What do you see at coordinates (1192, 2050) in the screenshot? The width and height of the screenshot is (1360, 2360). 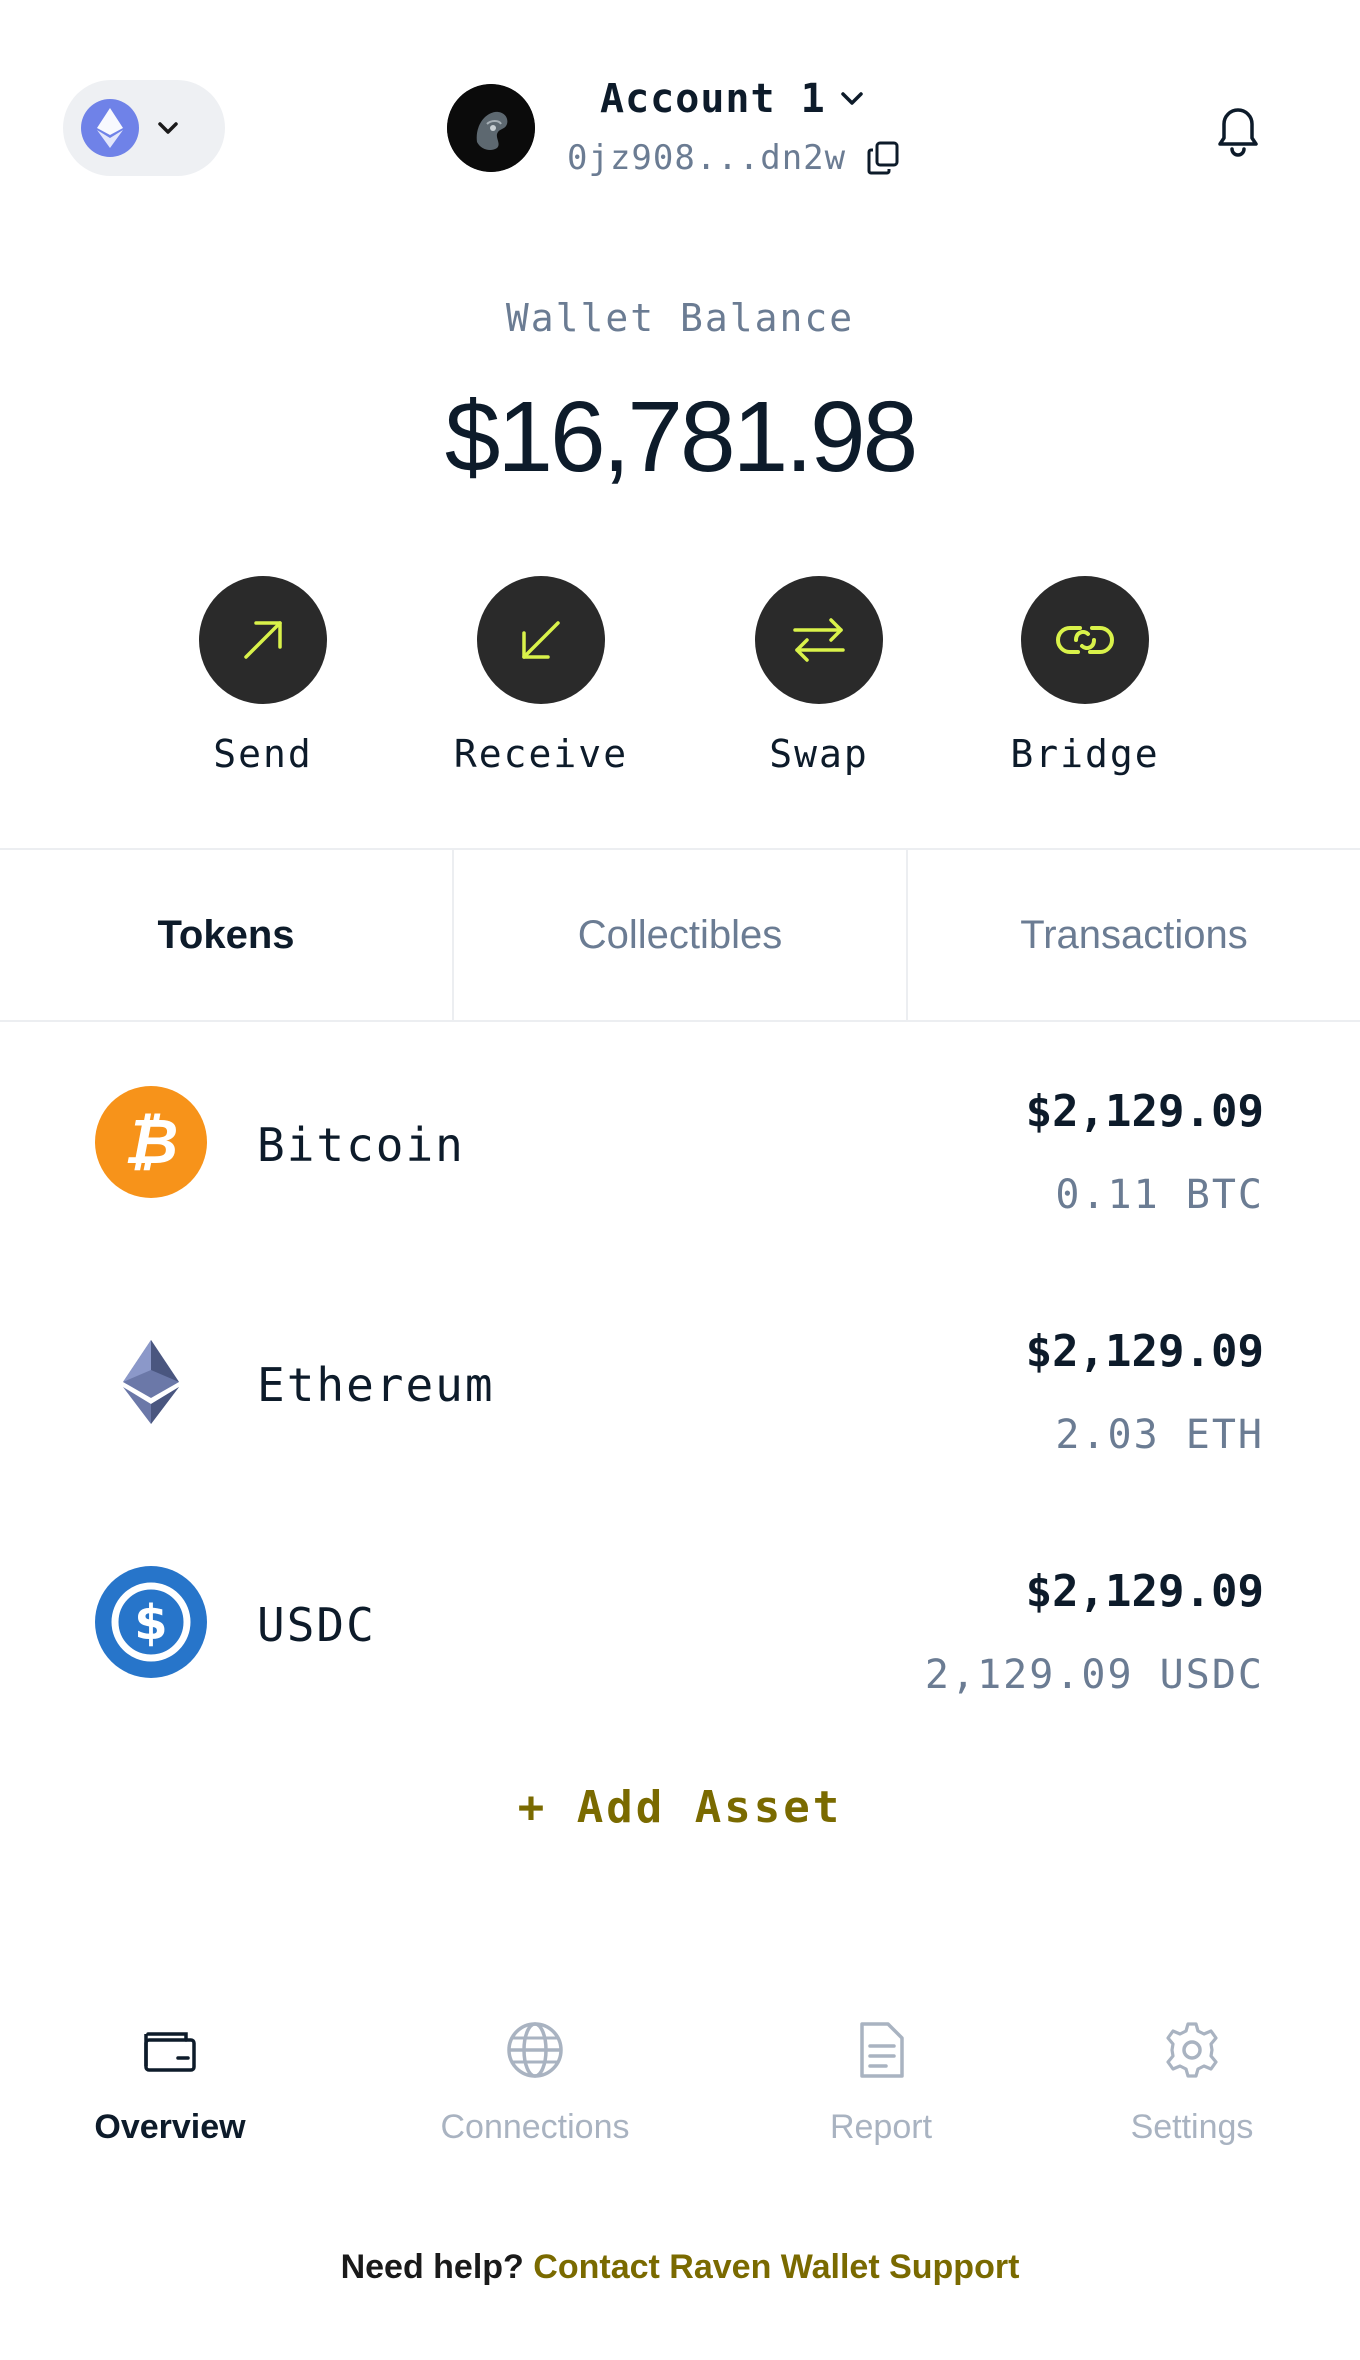 I see `gear-icon` at bounding box center [1192, 2050].